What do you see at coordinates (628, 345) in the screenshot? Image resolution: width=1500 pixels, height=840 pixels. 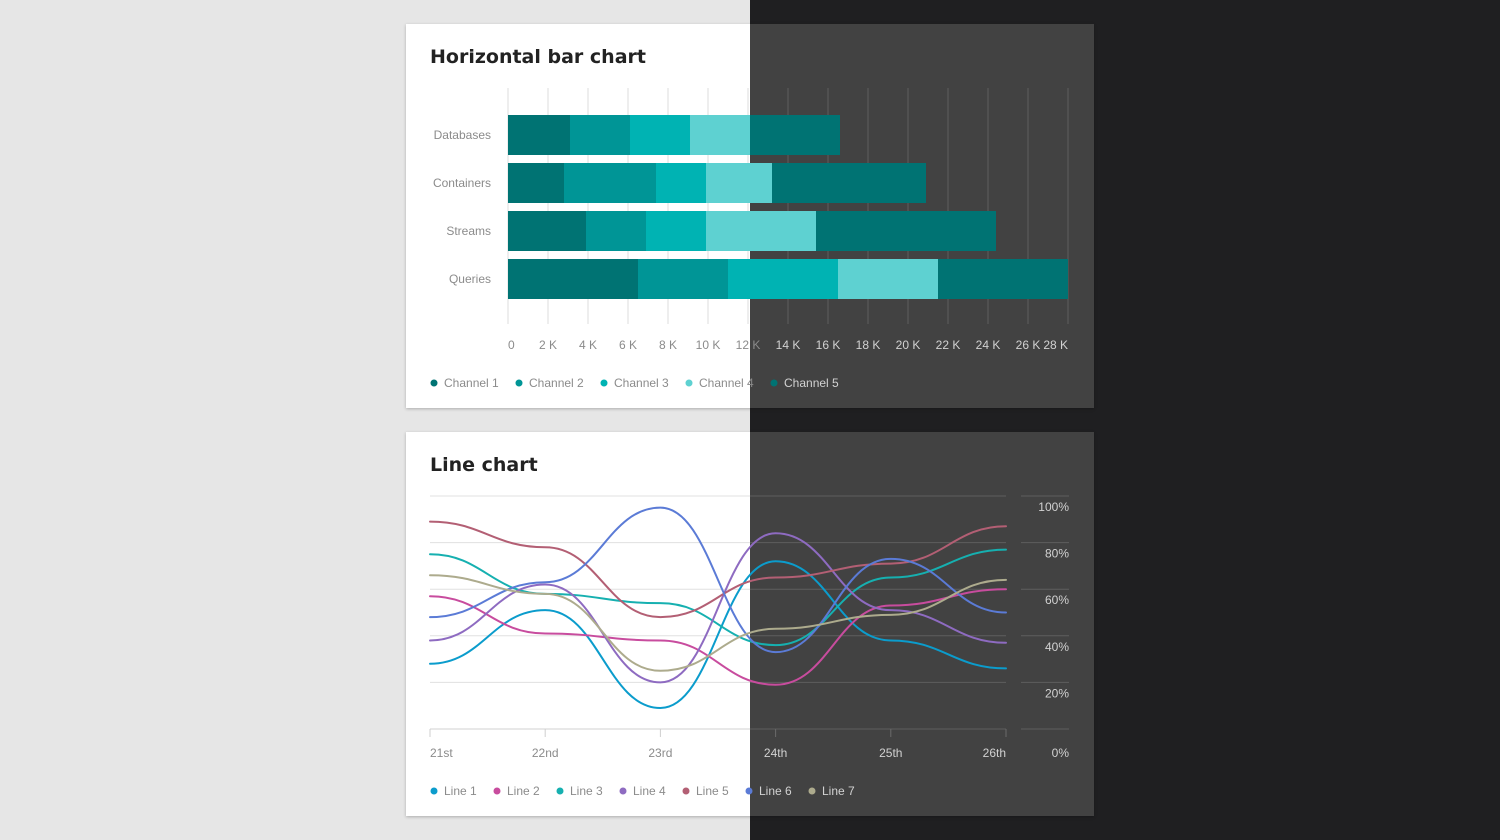 I see `x-tick-label: 6 K` at bounding box center [628, 345].